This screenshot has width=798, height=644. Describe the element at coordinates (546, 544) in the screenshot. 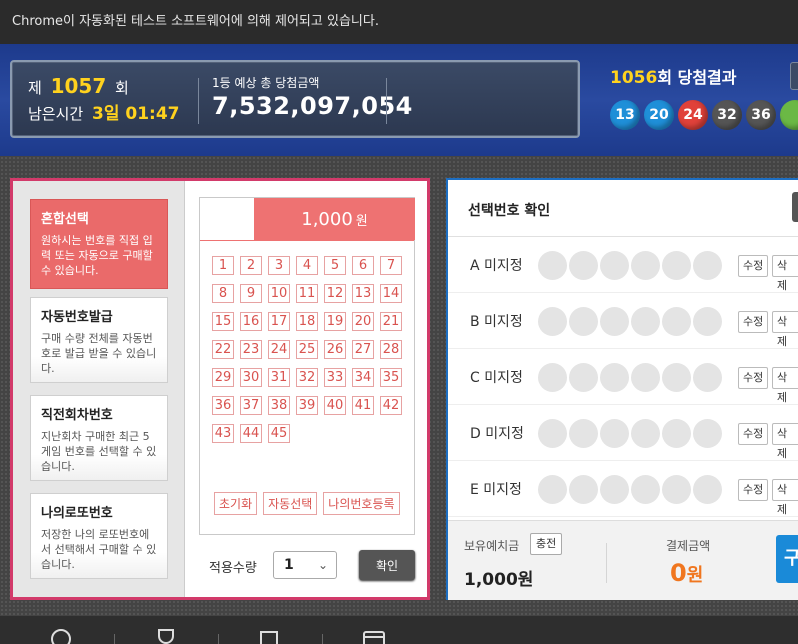

I see `charge-button: 충전` at that location.